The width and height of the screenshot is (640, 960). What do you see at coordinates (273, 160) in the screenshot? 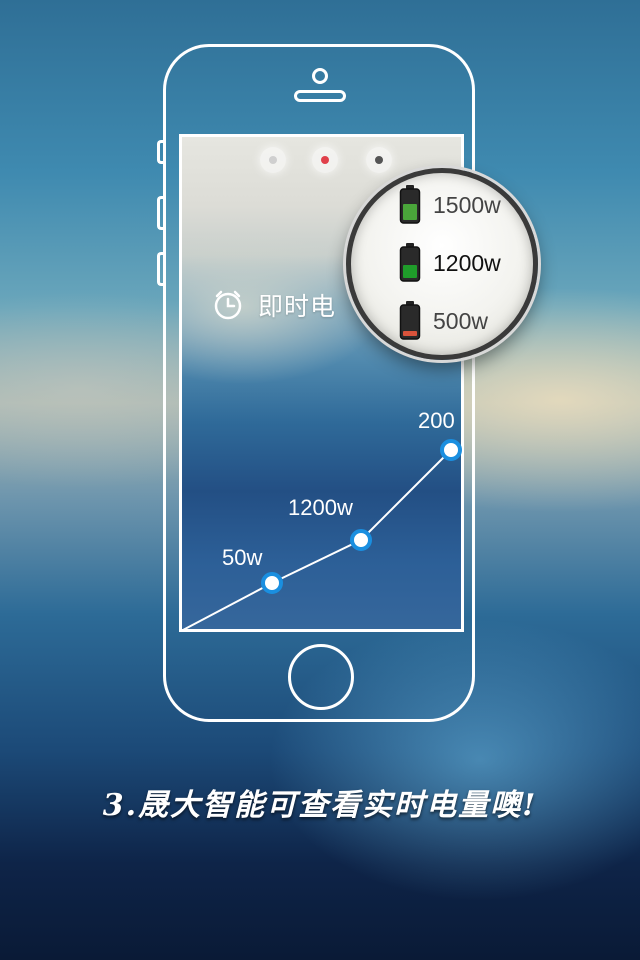
I see `top-dot-gray` at bounding box center [273, 160].